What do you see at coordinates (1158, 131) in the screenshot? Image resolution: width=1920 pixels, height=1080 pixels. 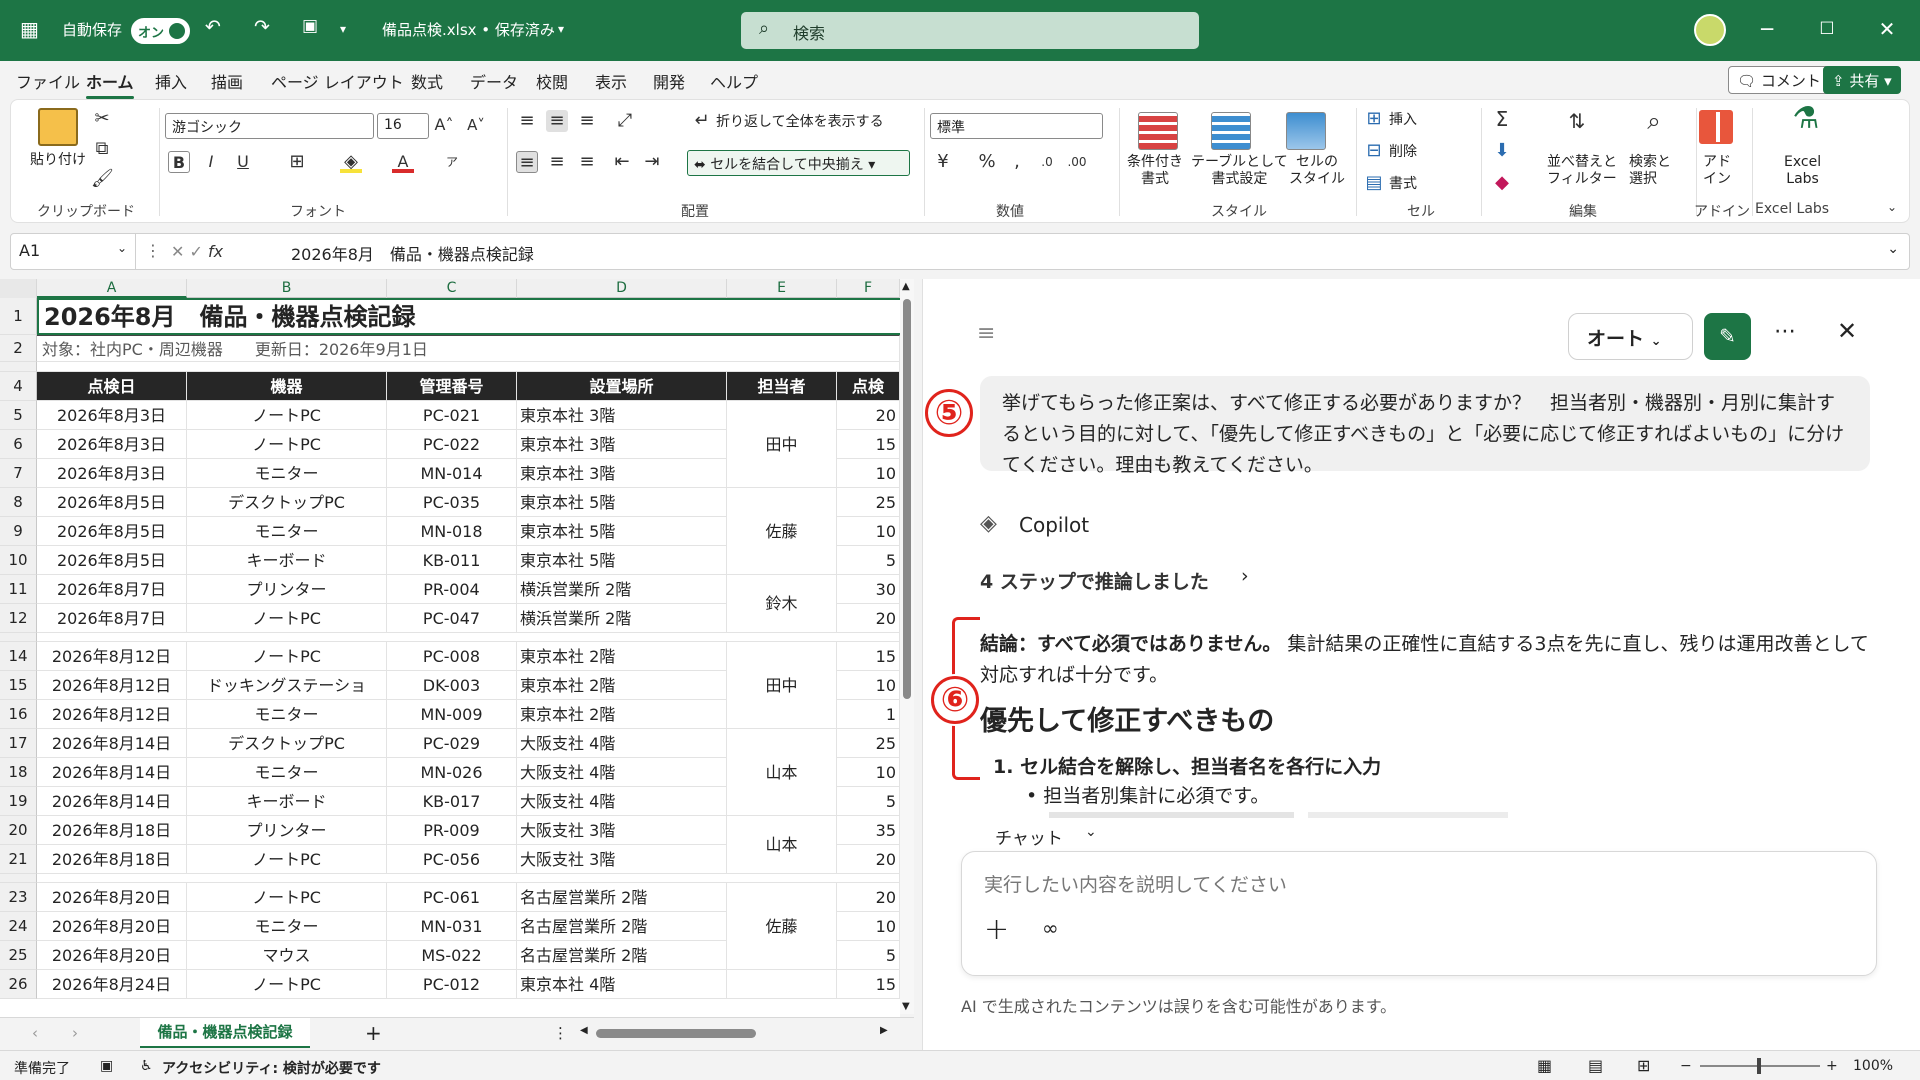 I see `conditional-format-icon` at bounding box center [1158, 131].